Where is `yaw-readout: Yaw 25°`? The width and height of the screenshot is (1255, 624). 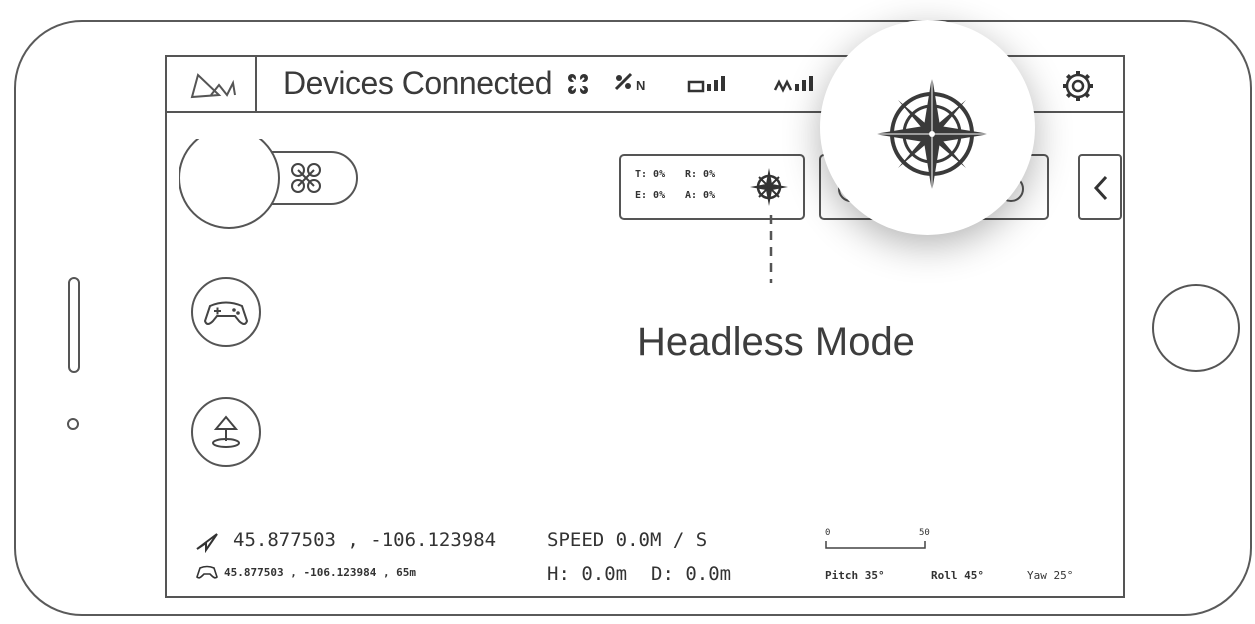 yaw-readout: Yaw 25° is located at coordinates (1050, 575).